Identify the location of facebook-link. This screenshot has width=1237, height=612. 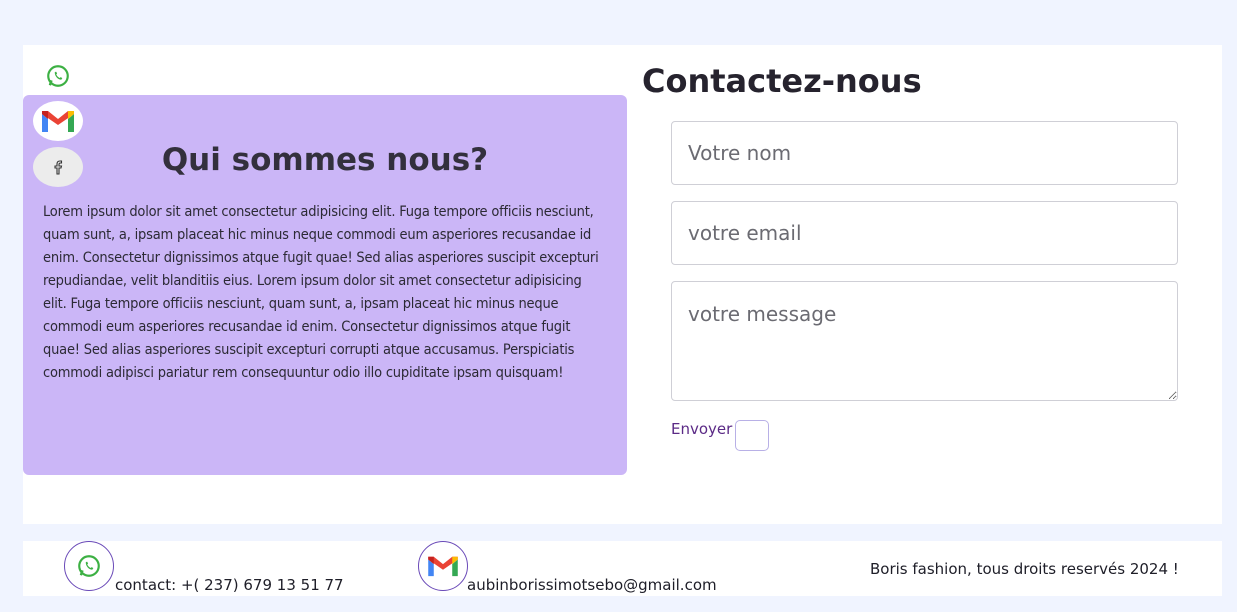
(58, 167).